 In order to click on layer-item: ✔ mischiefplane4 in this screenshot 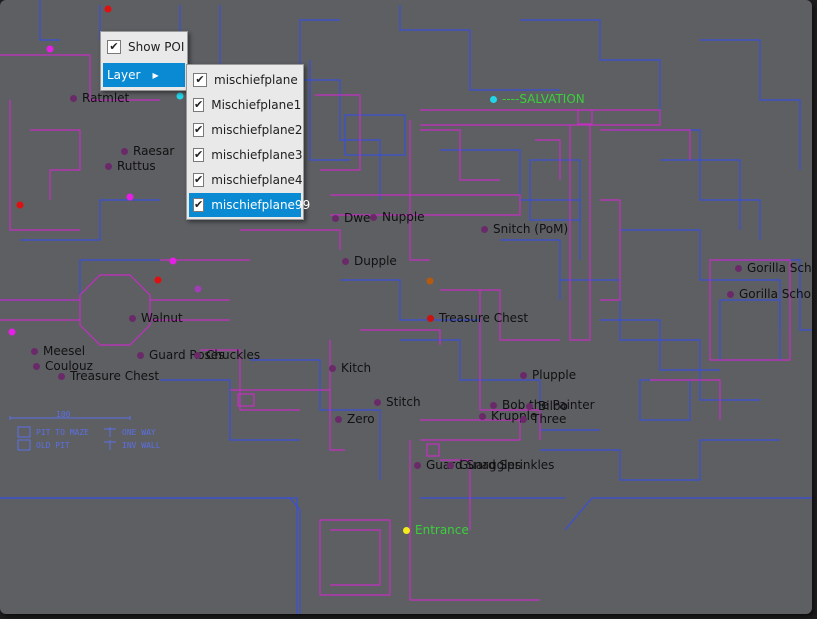, I will do `click(246, 180)`.